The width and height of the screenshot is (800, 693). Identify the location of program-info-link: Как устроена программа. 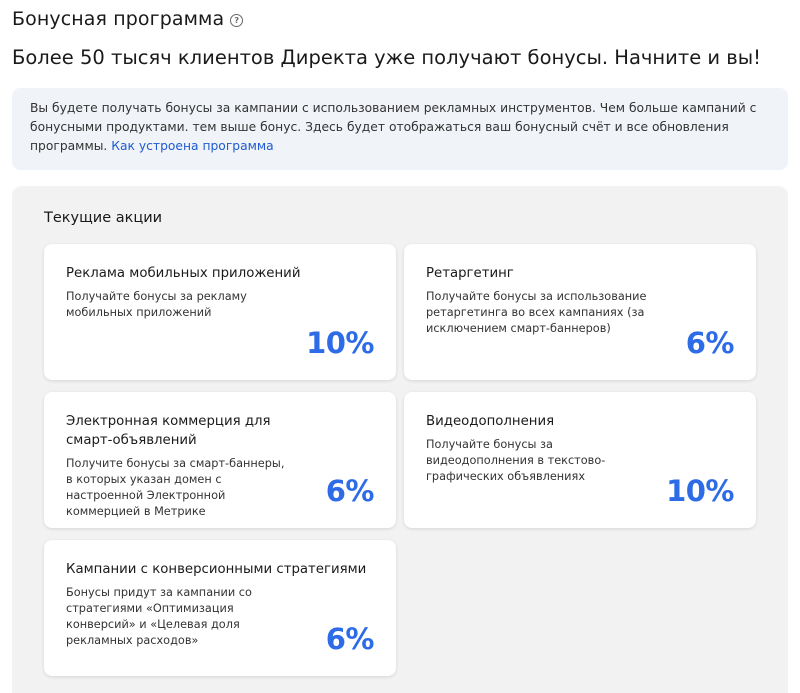
(192, 146).